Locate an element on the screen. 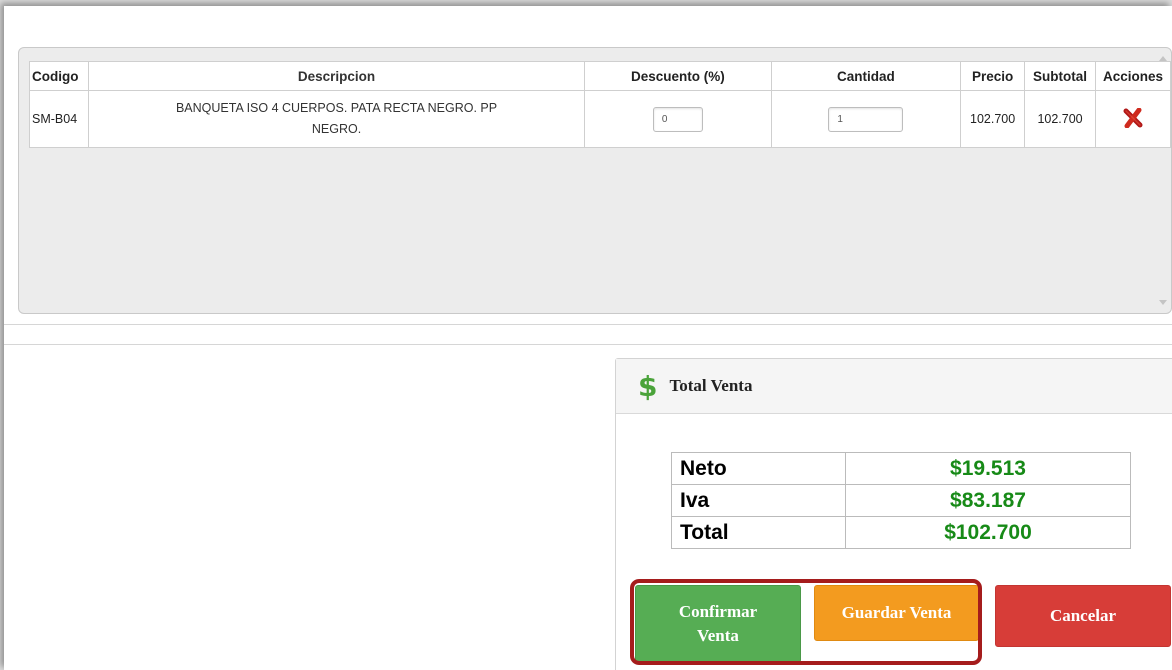  totals-table: Neto $19.513 Iva $83.187 Total $102.700 is located at coordinates (901, 500).